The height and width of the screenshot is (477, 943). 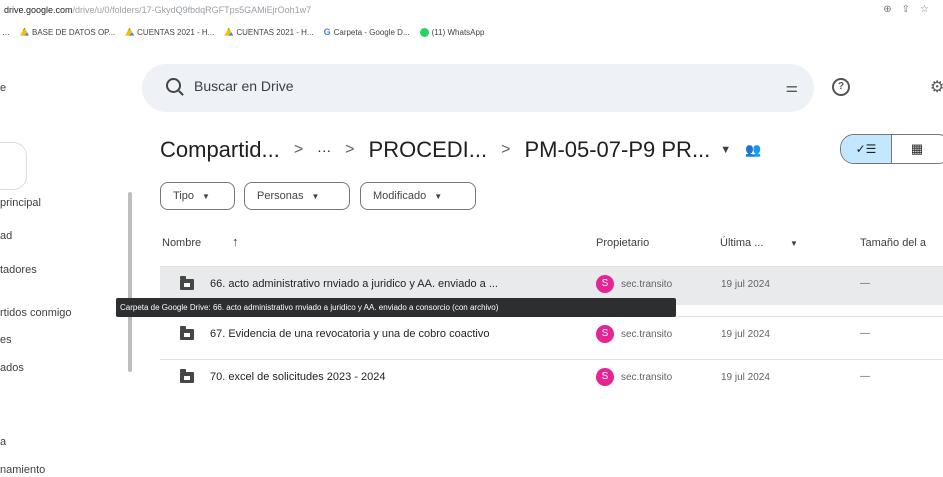 I want to click on help-icon: ?, so click(x=841, y=87).